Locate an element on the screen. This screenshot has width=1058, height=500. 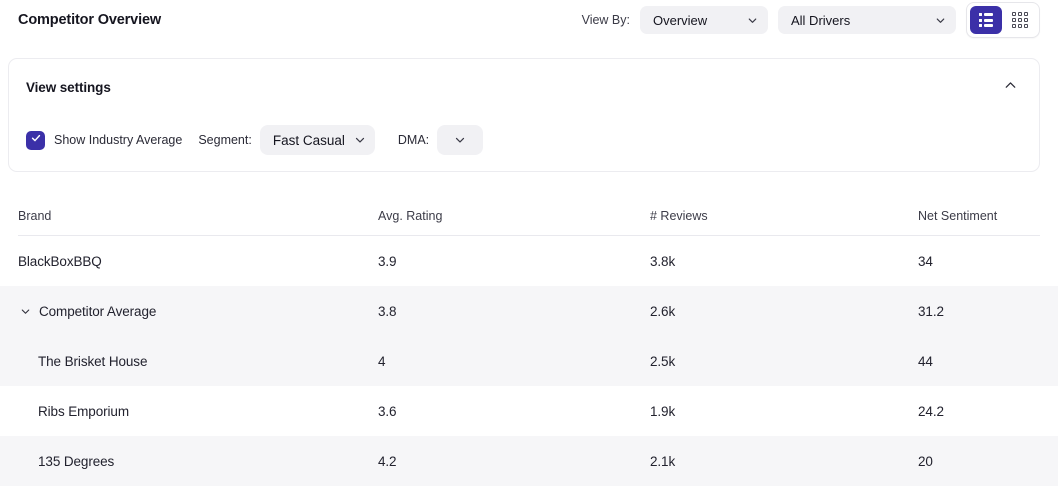
expand-row-chevron-down-icon is located at coordinates (25, 311).